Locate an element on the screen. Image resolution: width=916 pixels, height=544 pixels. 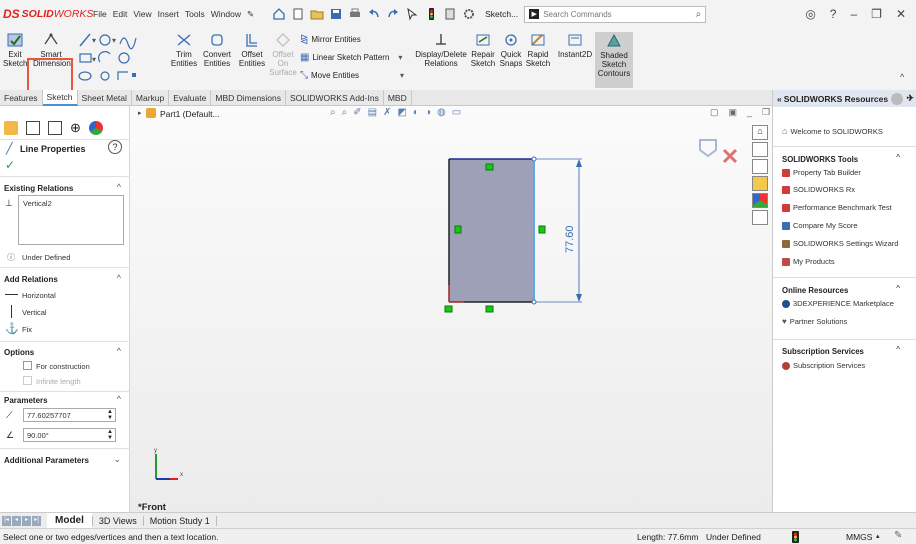
menu-insert: Insert is located at coordinates (168, 14).